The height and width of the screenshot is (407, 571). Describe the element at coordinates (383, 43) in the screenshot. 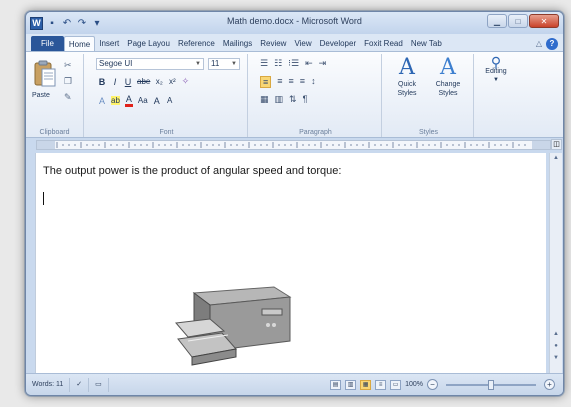

I see `tab-foxit-reader: Foxit Read` at that location.